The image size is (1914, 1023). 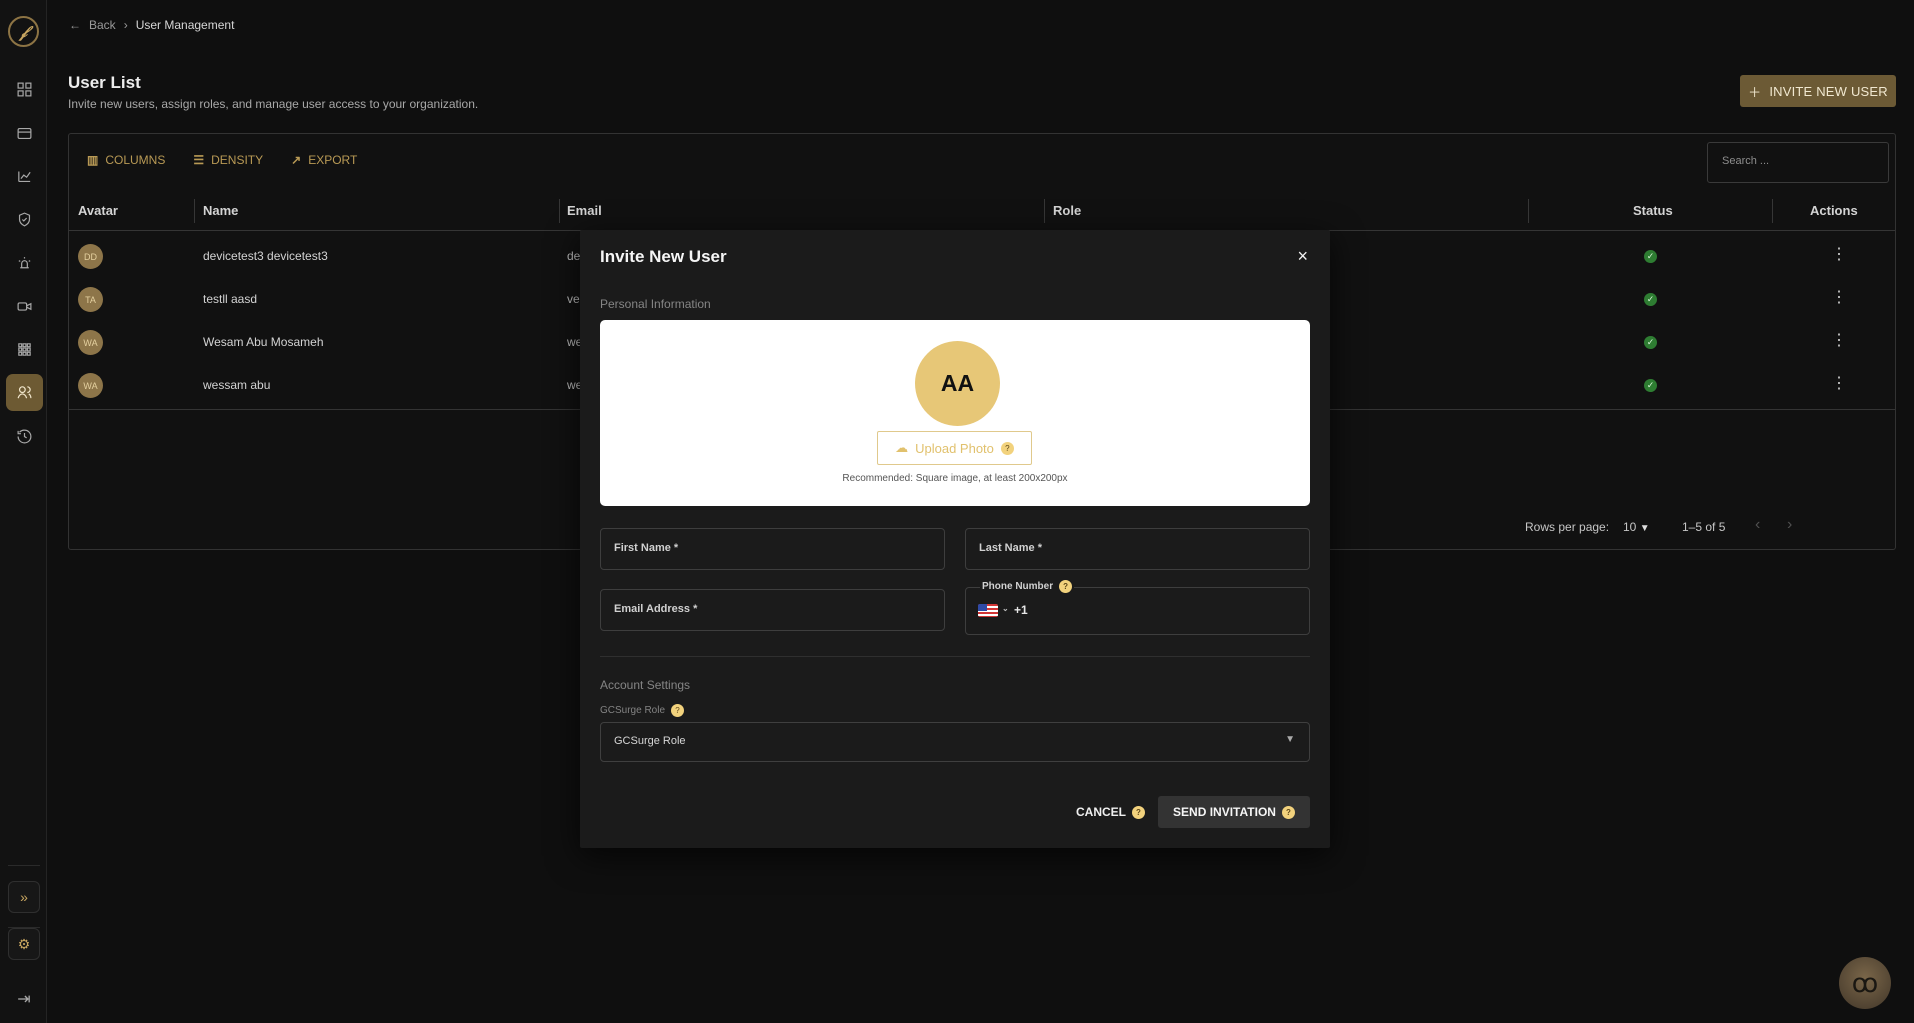 What do you see at coordinates (1018, 586) in the screenshot?
I see `phone-number-label-text: Phone Number` at bounding box center [1018, 586].